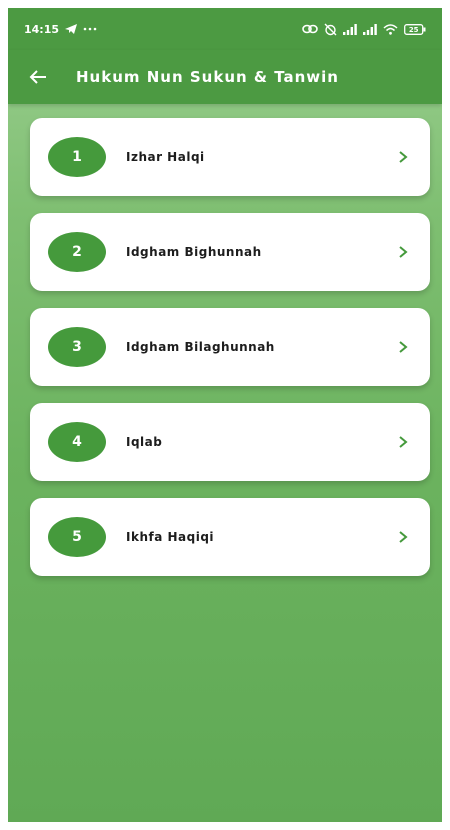 The image size is (450, 830). I want to click on status-right: 25, so click(364, 29).